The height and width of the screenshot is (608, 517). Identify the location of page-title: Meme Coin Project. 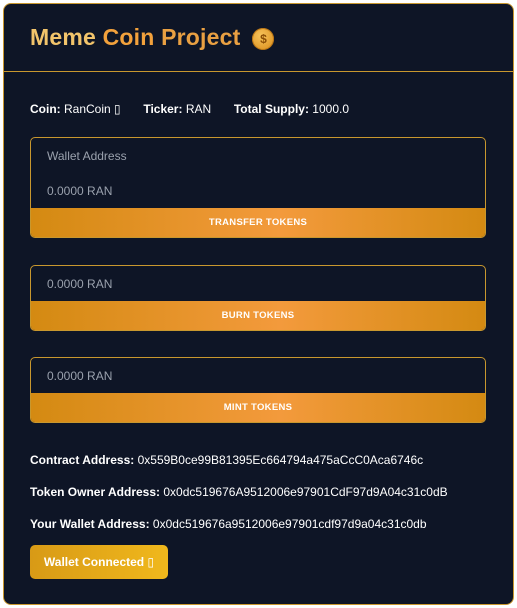
(135, 37).